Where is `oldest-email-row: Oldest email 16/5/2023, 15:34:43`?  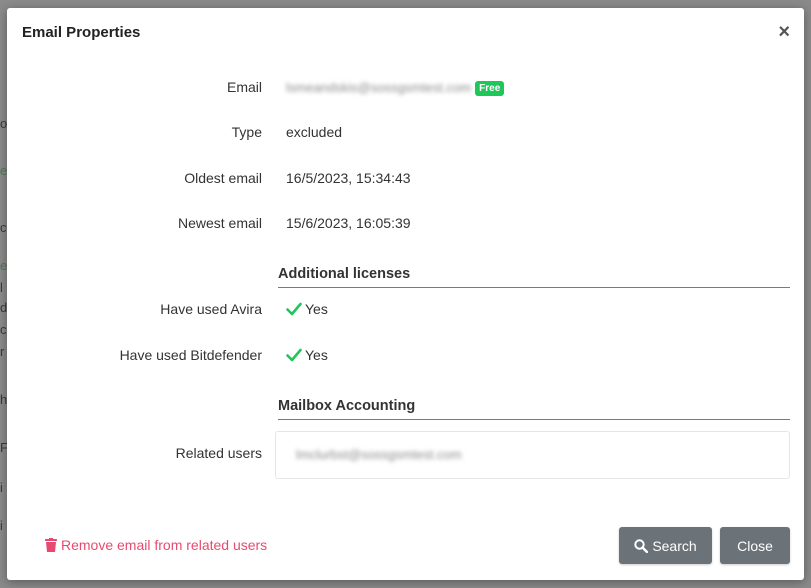
oldest-email-row: Oldest email 16/5/2023, 15:34:43 is located at coordinates (405, 179).